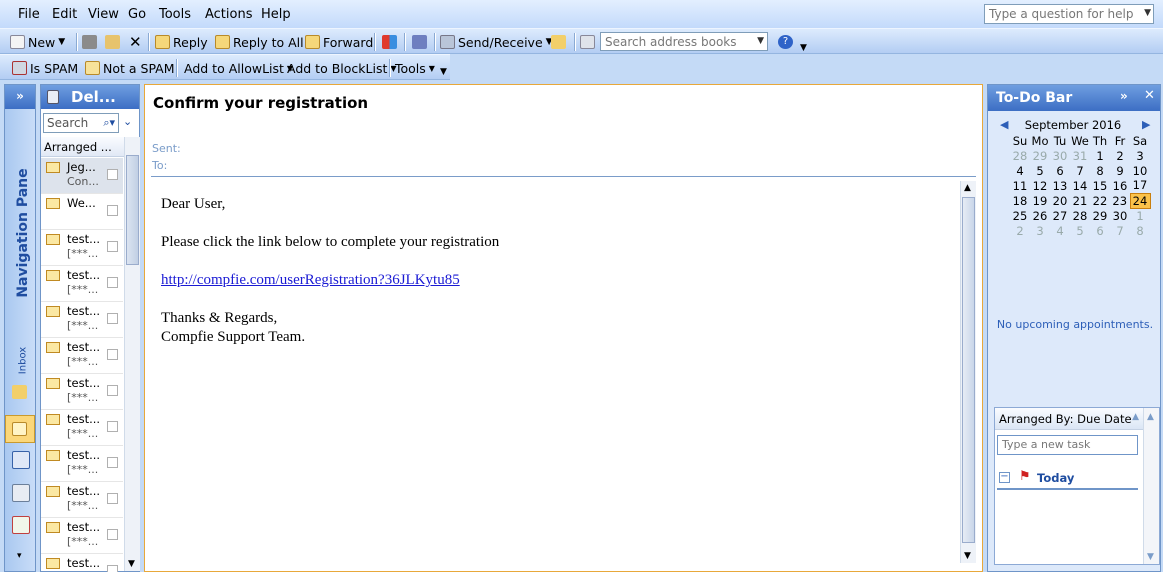 The image size is (1163, 572). What do you see at coordinates (1100, 185) in the screenshot?
I see `calendar-day: 15` at bounding box center [1100, 185].